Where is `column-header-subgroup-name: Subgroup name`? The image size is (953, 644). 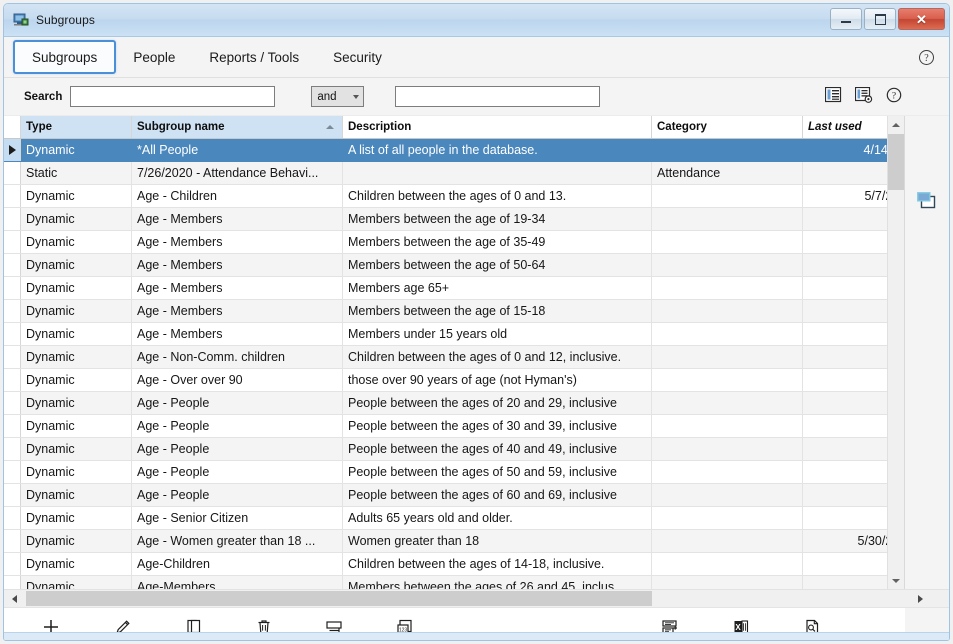
column-header-subgroup-name: Subgroup name is located at coordinates (237, 127).